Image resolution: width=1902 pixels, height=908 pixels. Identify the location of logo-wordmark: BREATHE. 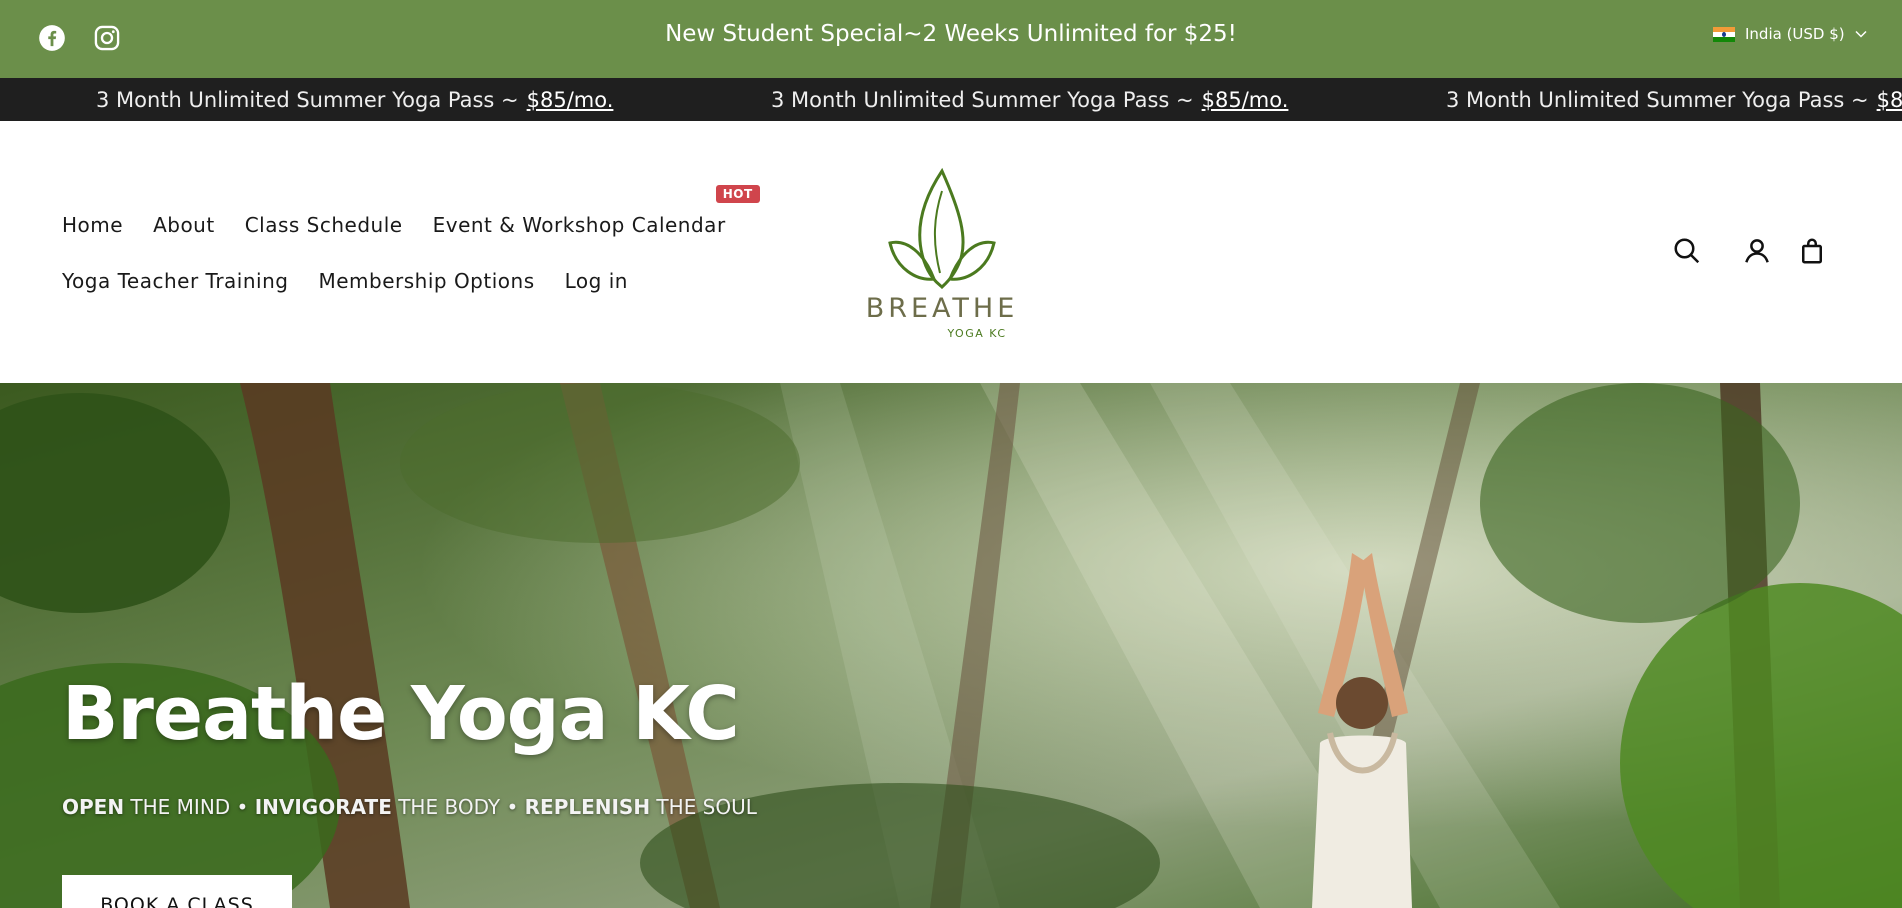
(942, 308).